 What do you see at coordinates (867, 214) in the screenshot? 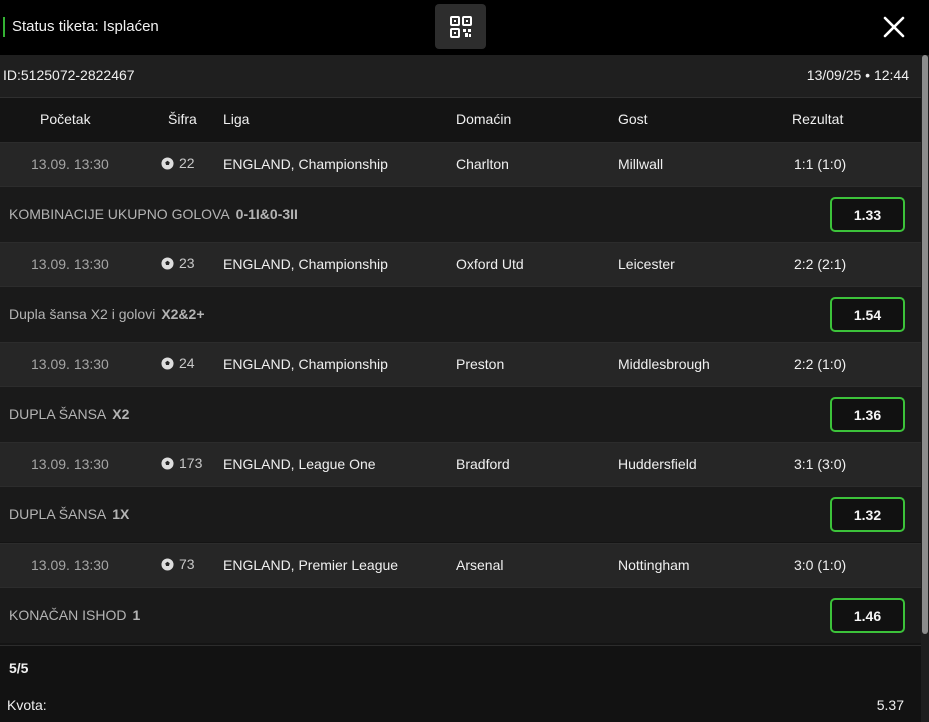
I see `odd-badge: 1.33` at bounding box center [867, 214].